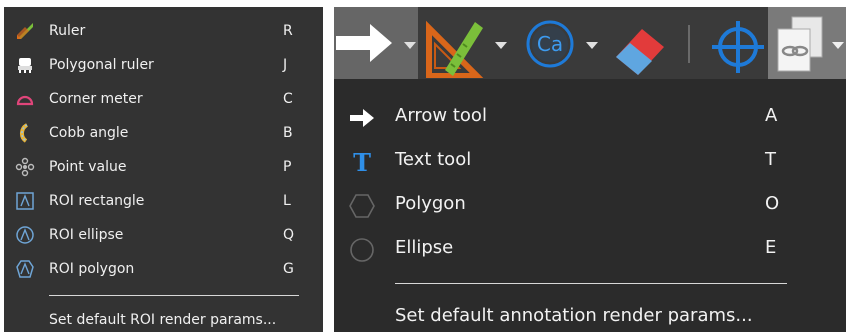 The image size is (846, 332). I want to click on ca-label: Ca, so click(550, 44).